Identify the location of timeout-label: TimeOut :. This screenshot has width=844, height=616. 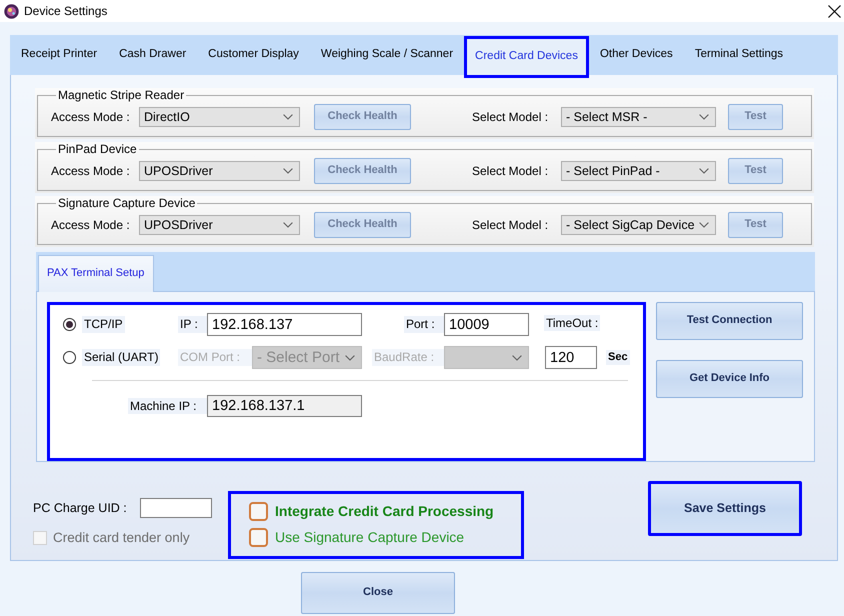
(572, 323).